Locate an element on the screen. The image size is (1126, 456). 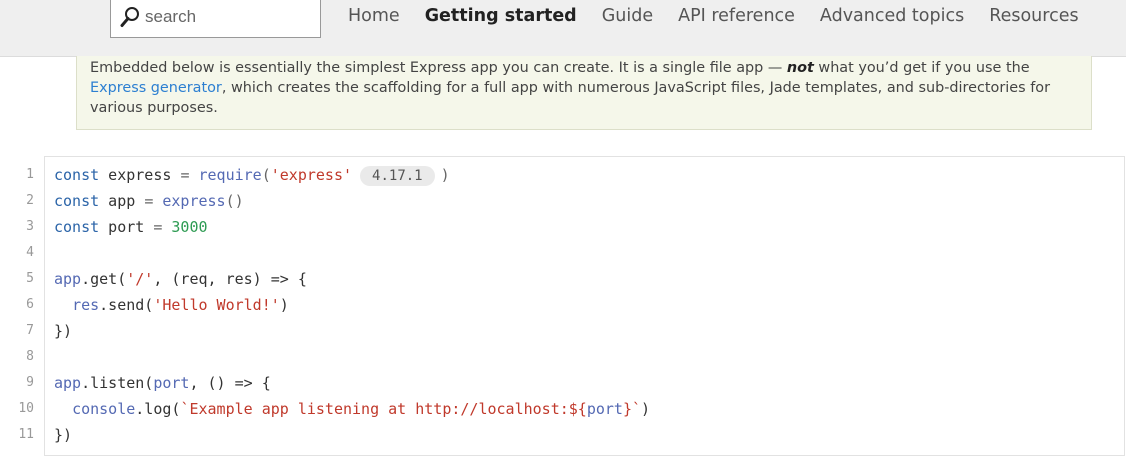
line-number: 11 is located at coordinates (26, 434).